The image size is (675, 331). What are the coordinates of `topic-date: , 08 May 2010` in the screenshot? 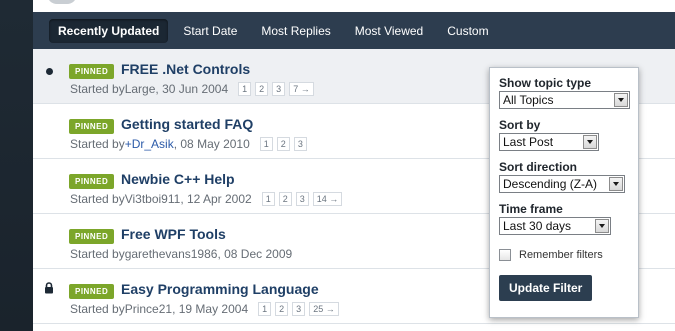 It's located at (211, 144).